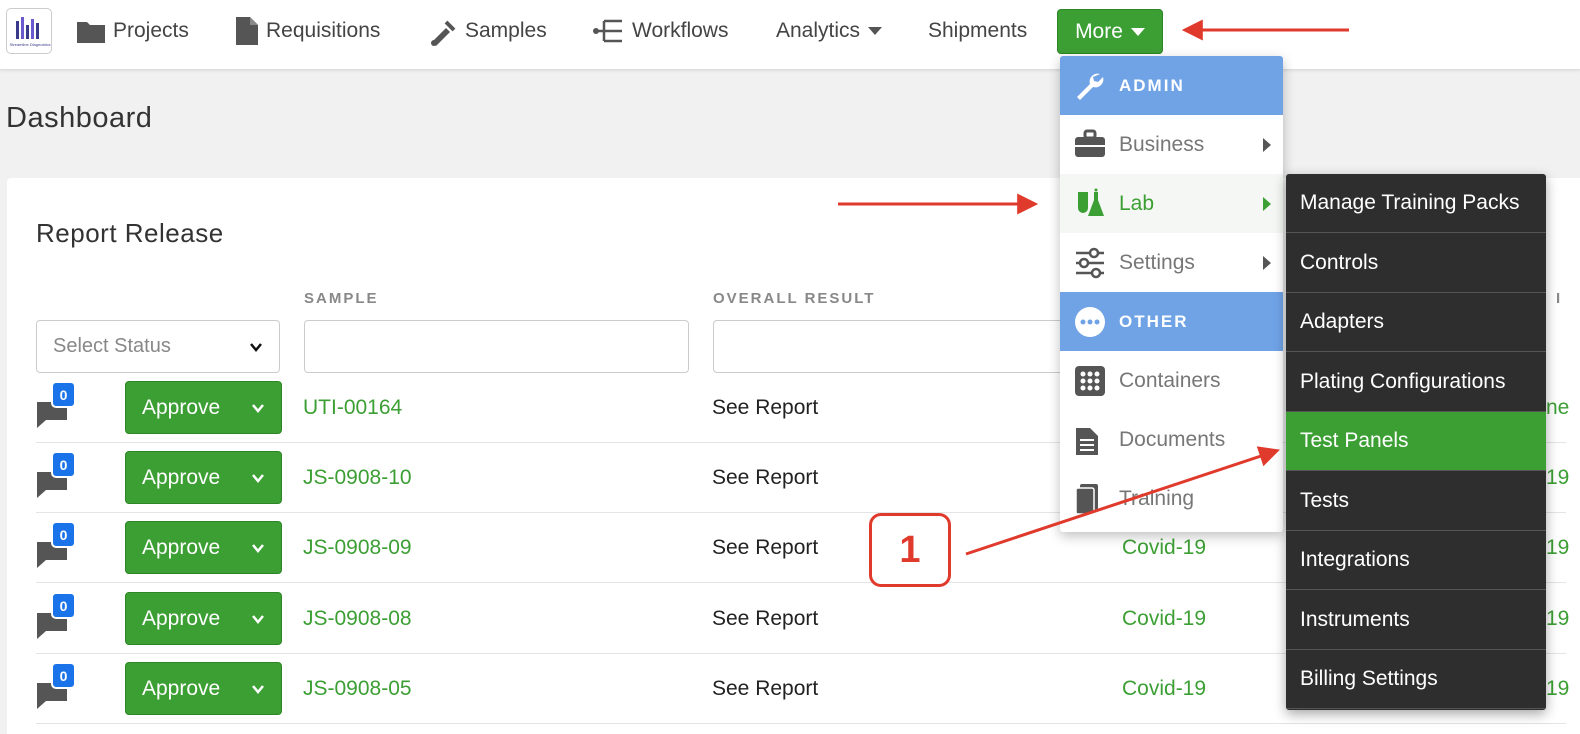 The width and height of the screenshot is (1580, 734). What do you see at coordinates (487, 31) in the screenshot?
I see `nav-samples: Samples` at bounding box center [487, 31].